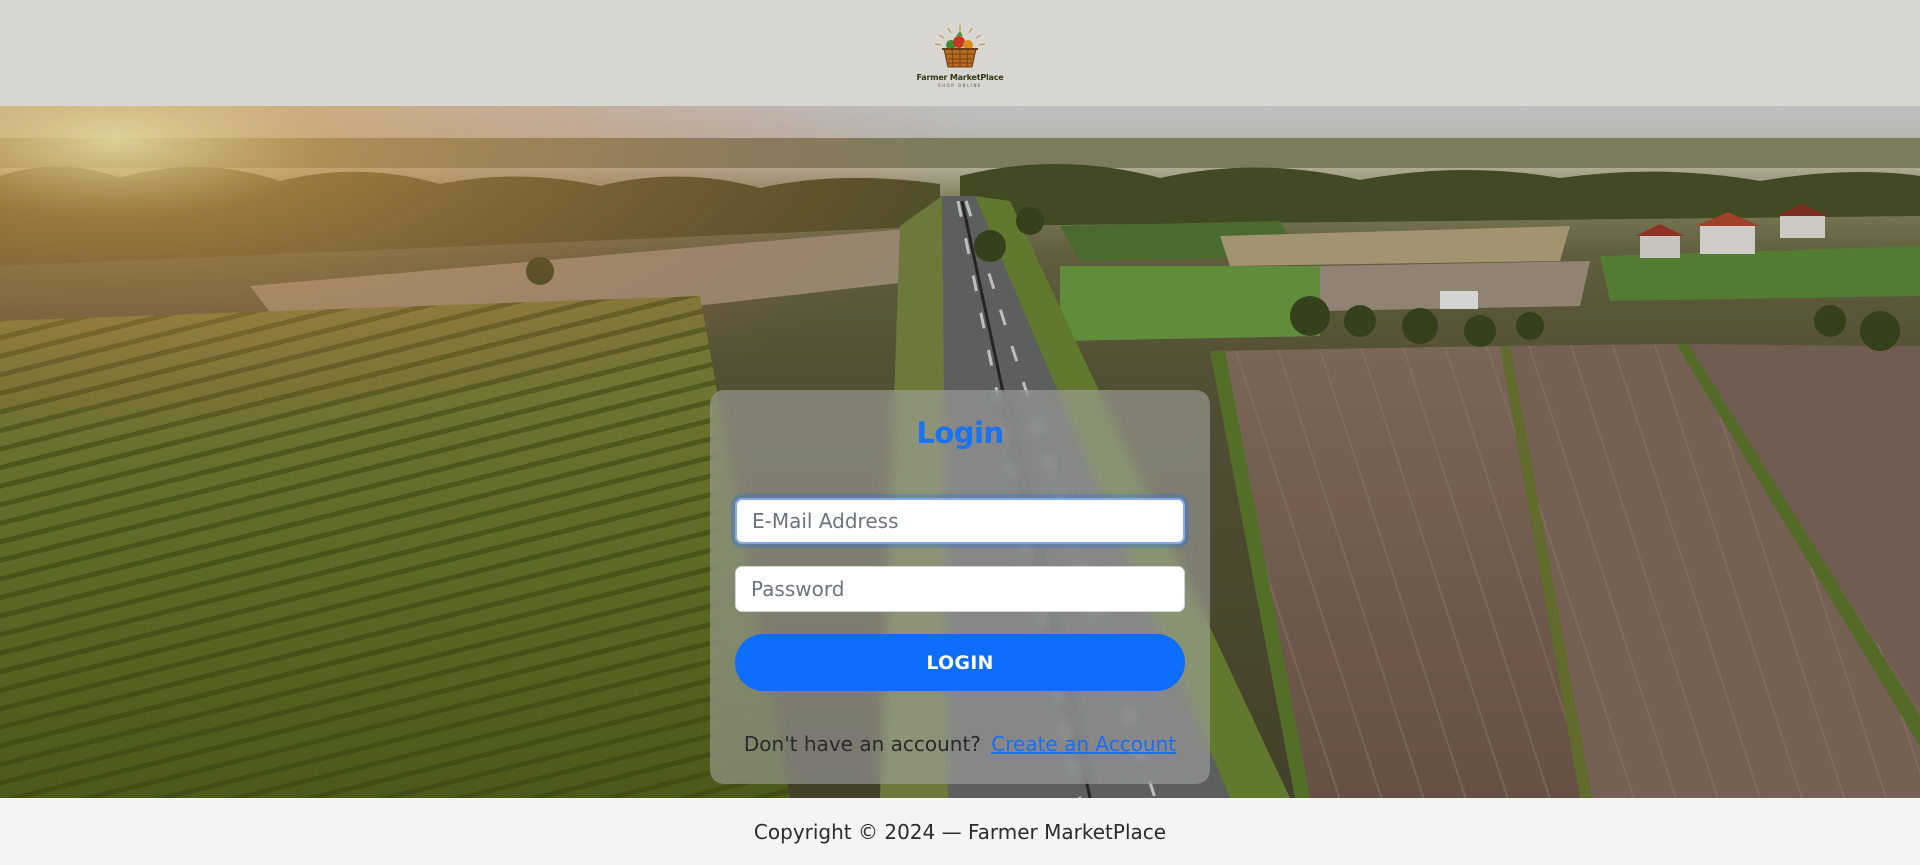  Describe the element at coordinates (960, 662) in the screenshot. I see `login-button: LOGIN` at that location.